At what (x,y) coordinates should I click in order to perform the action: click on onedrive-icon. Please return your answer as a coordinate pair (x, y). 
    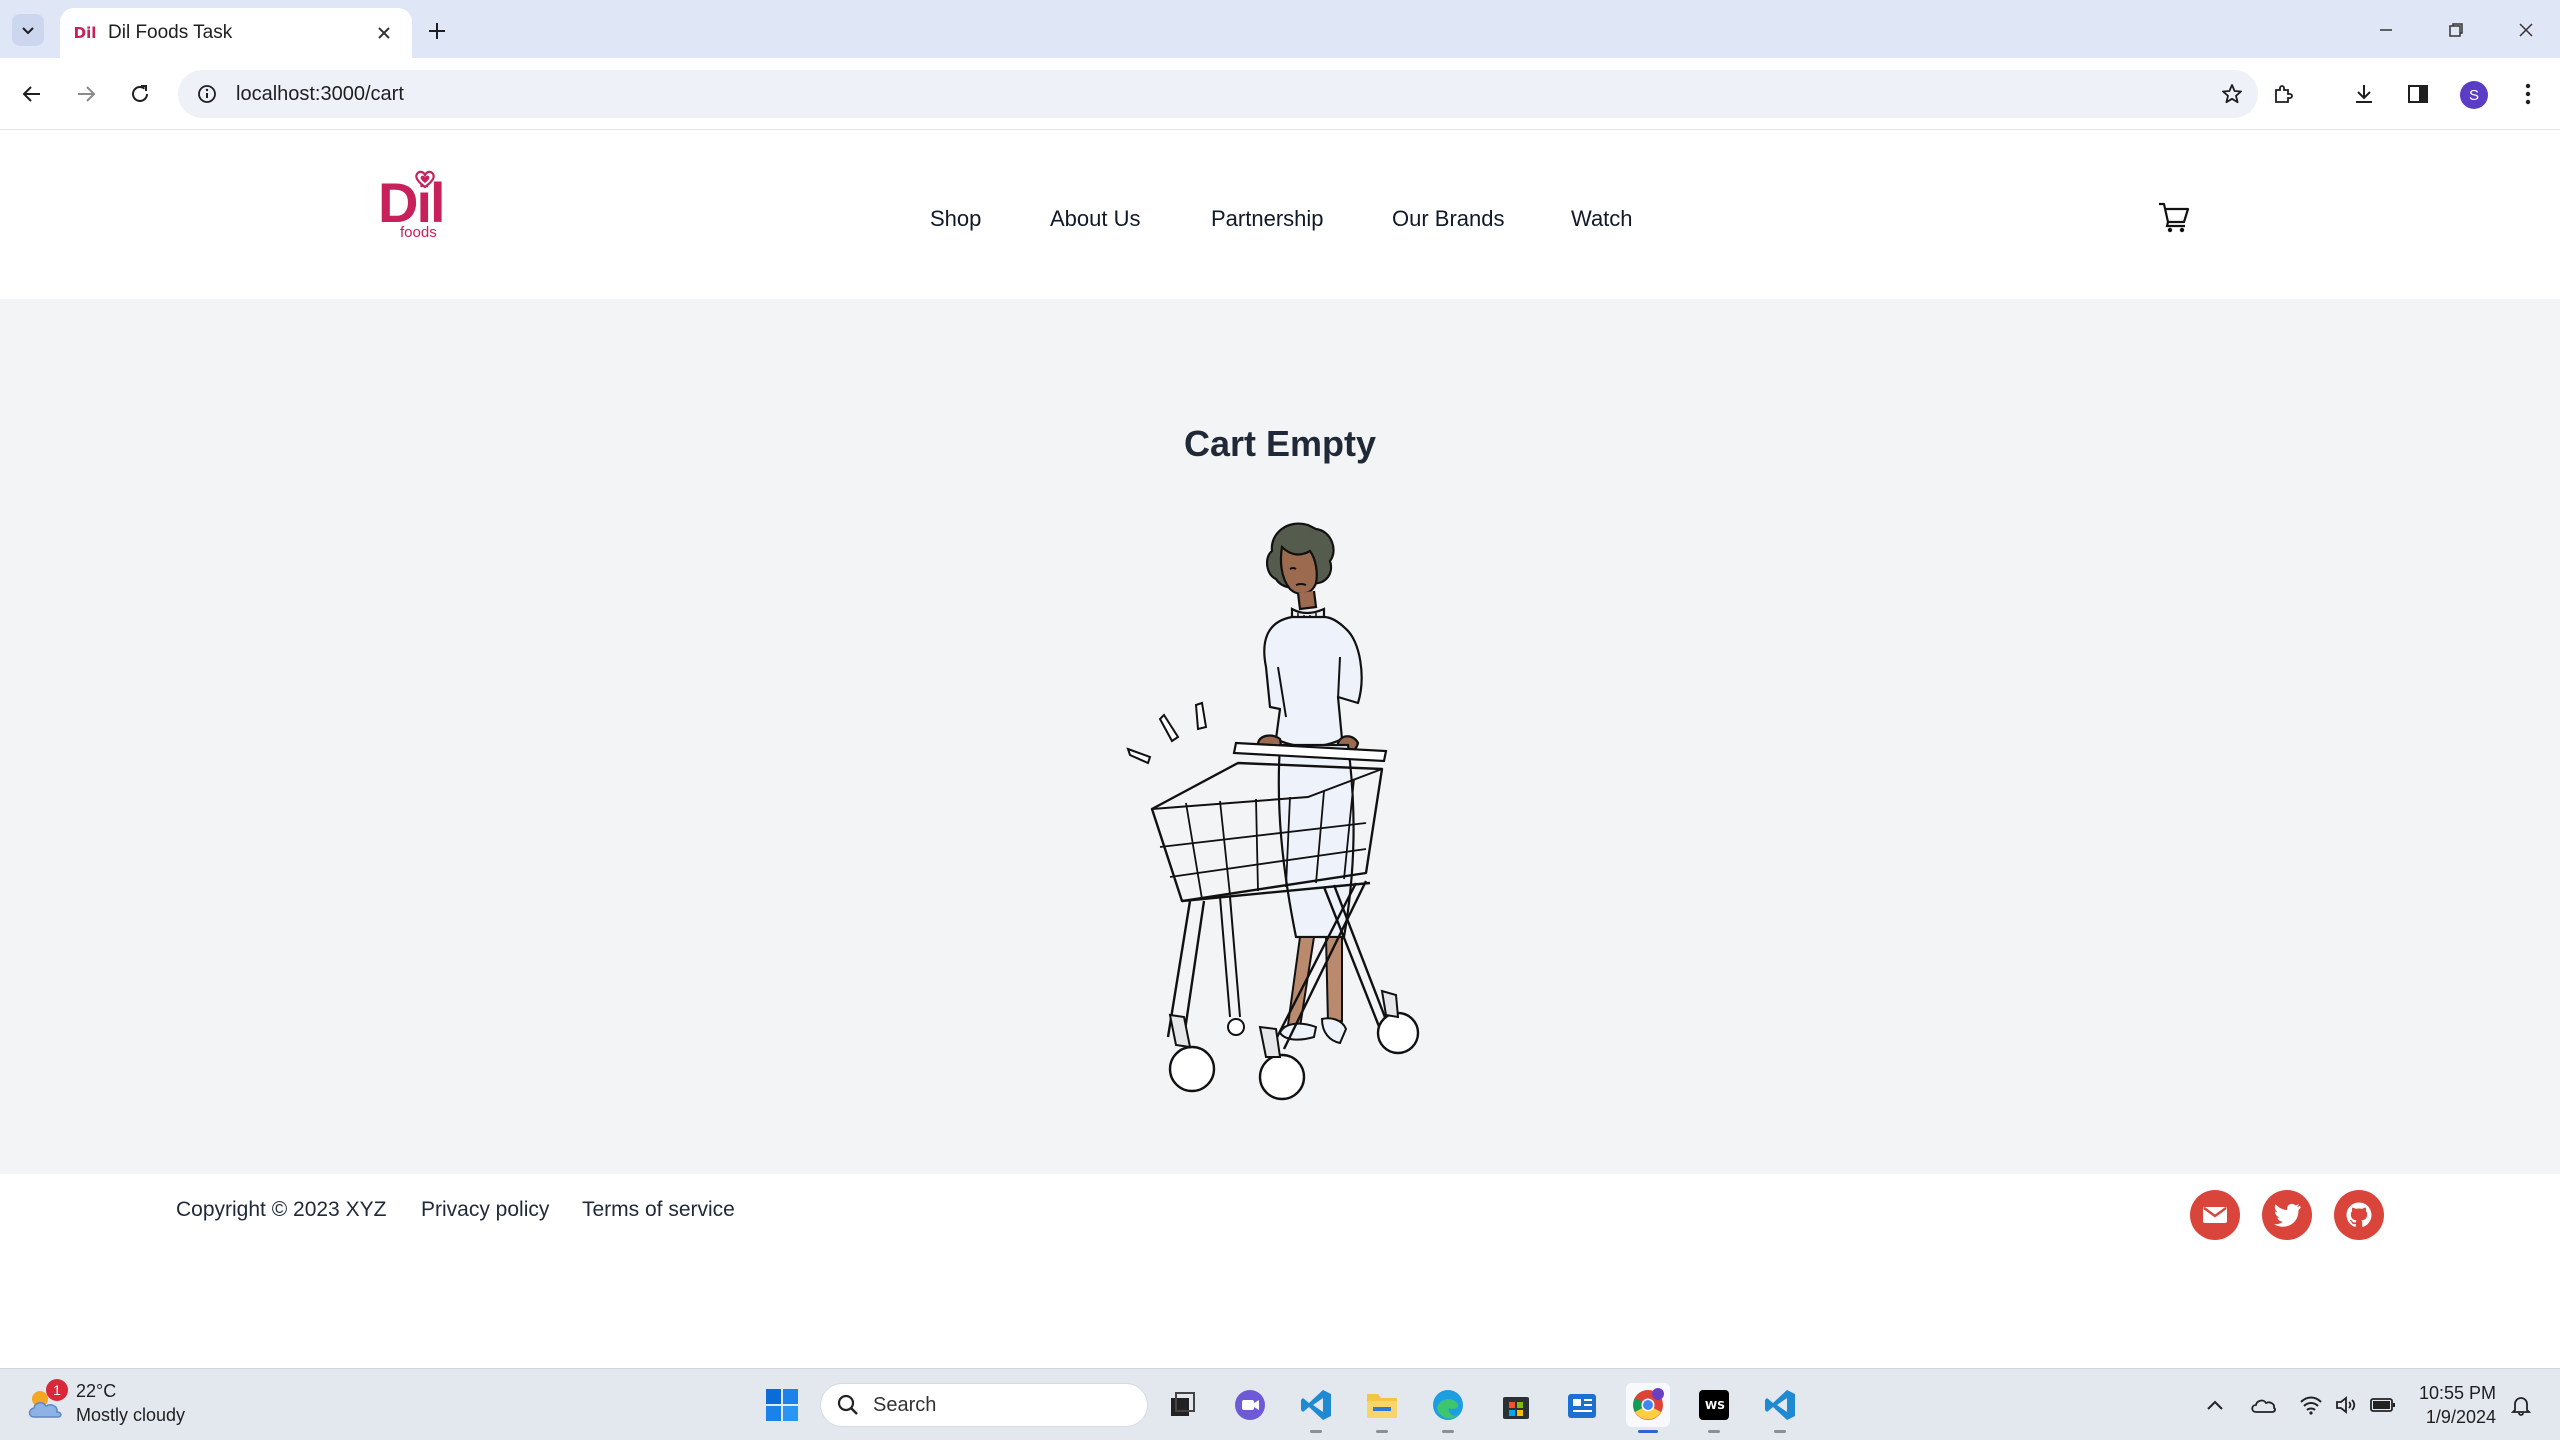
    Looking at the image, I should click on (2263, 1405).